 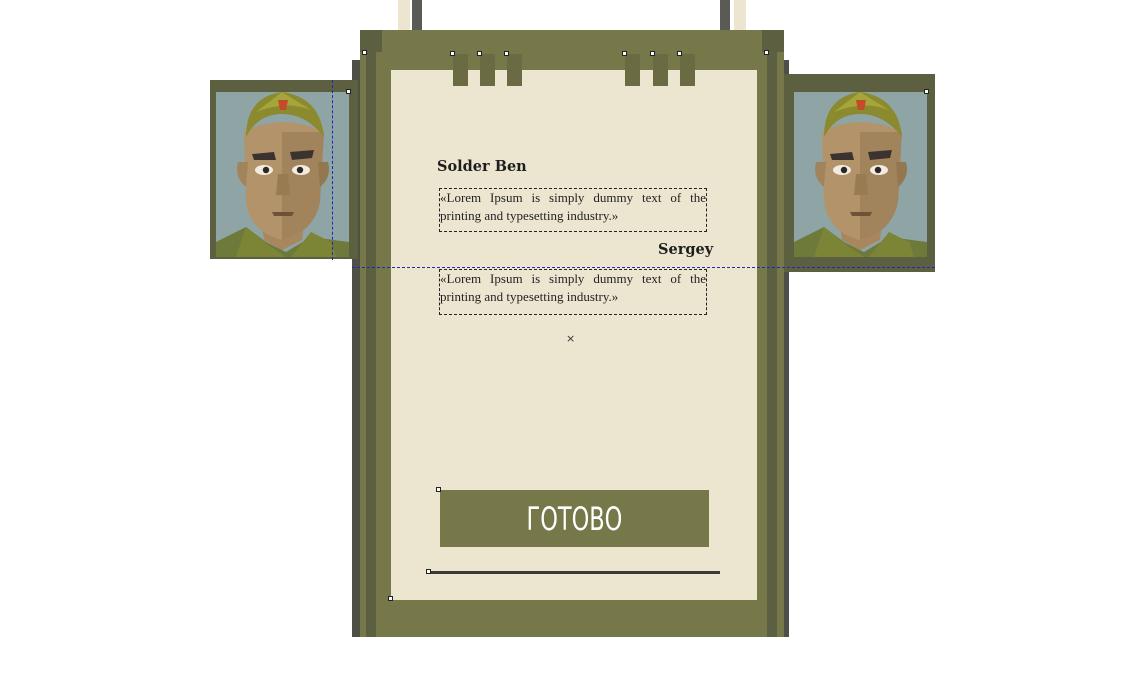 I want to click on speaker2-name: Sergey, so click(x=686, y=249).